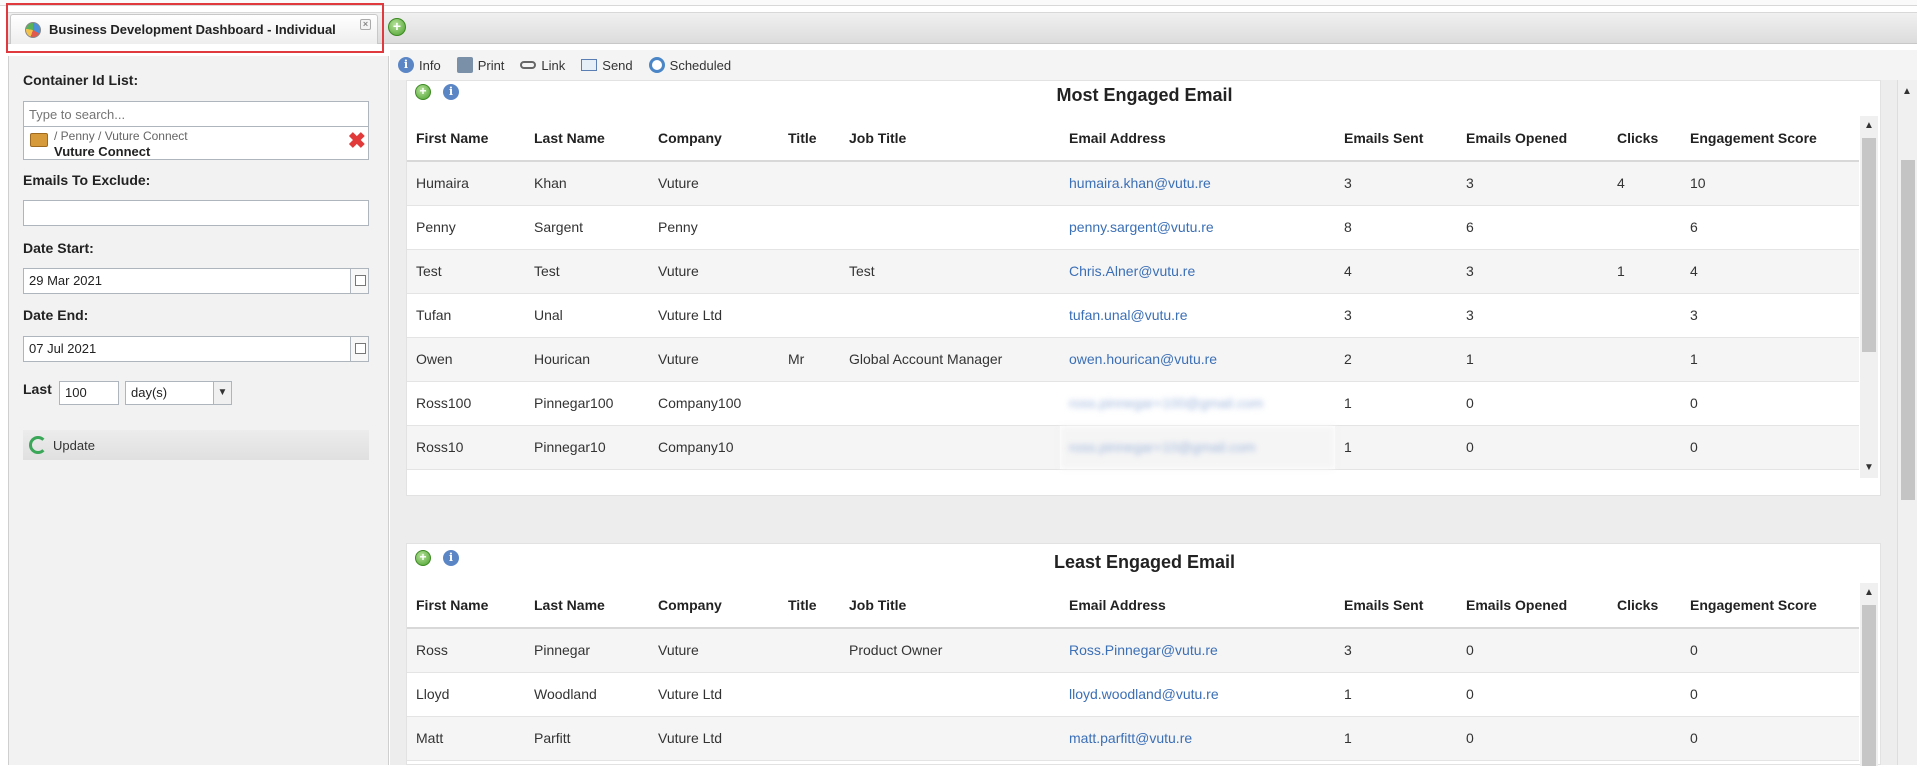 The image size is (1917, 766). What do you see at coordinates (528, 65) in the screenshot?
I see `link-icon` at bounding box center [528, 65].